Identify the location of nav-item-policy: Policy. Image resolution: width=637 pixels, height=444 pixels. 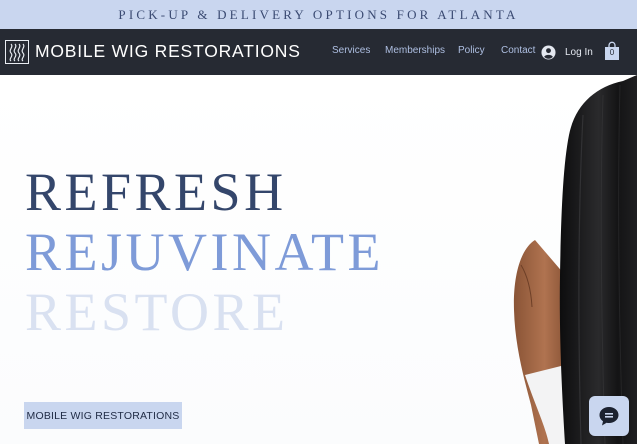
(471, 50).